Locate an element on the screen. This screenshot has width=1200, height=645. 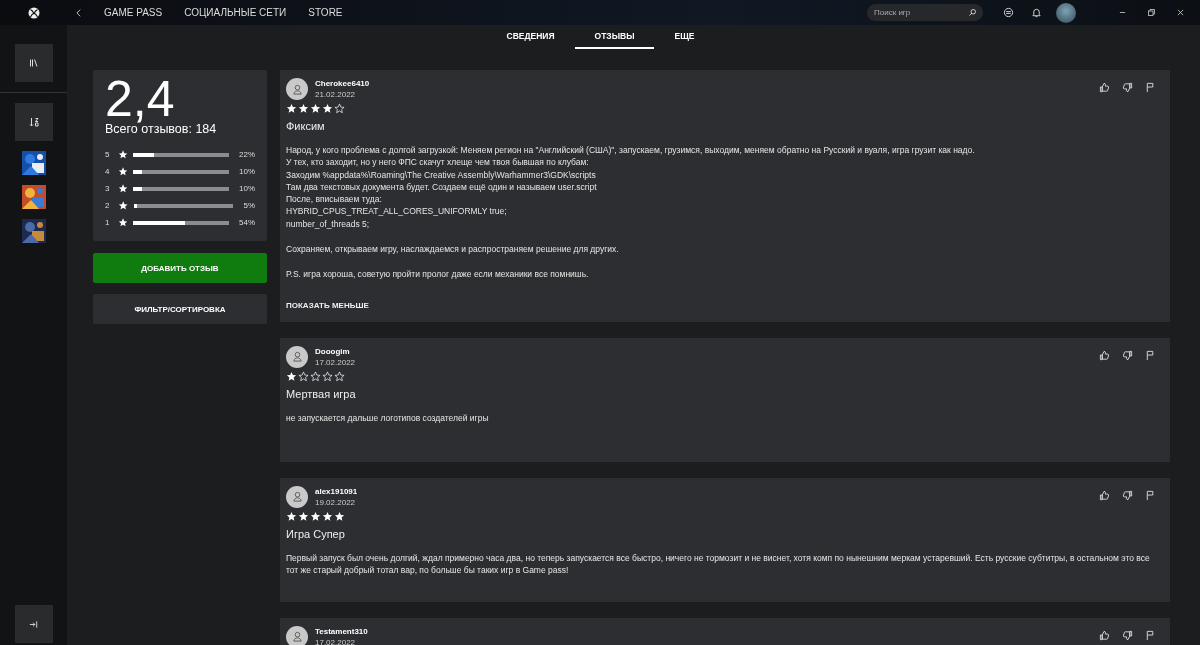
restore-icon is located at coordinates (1151, 12).